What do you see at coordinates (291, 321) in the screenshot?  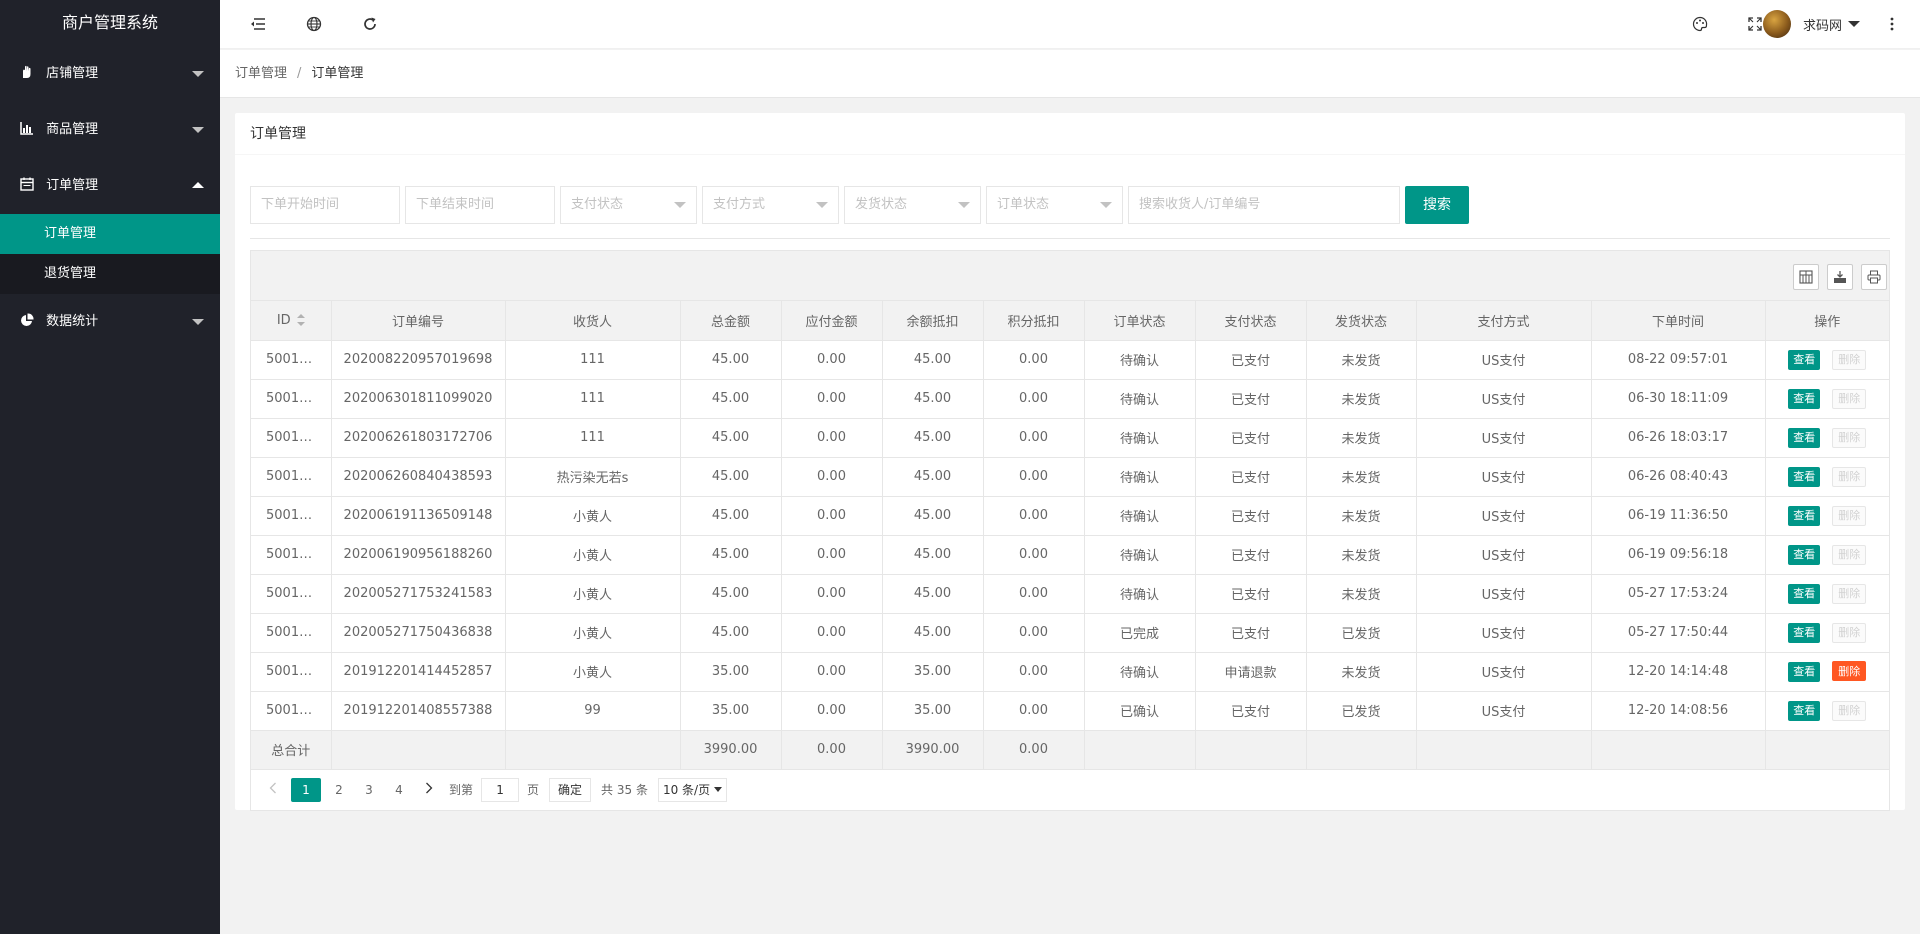 I see `col-header-id: ID` at bounding box center [291, 321].